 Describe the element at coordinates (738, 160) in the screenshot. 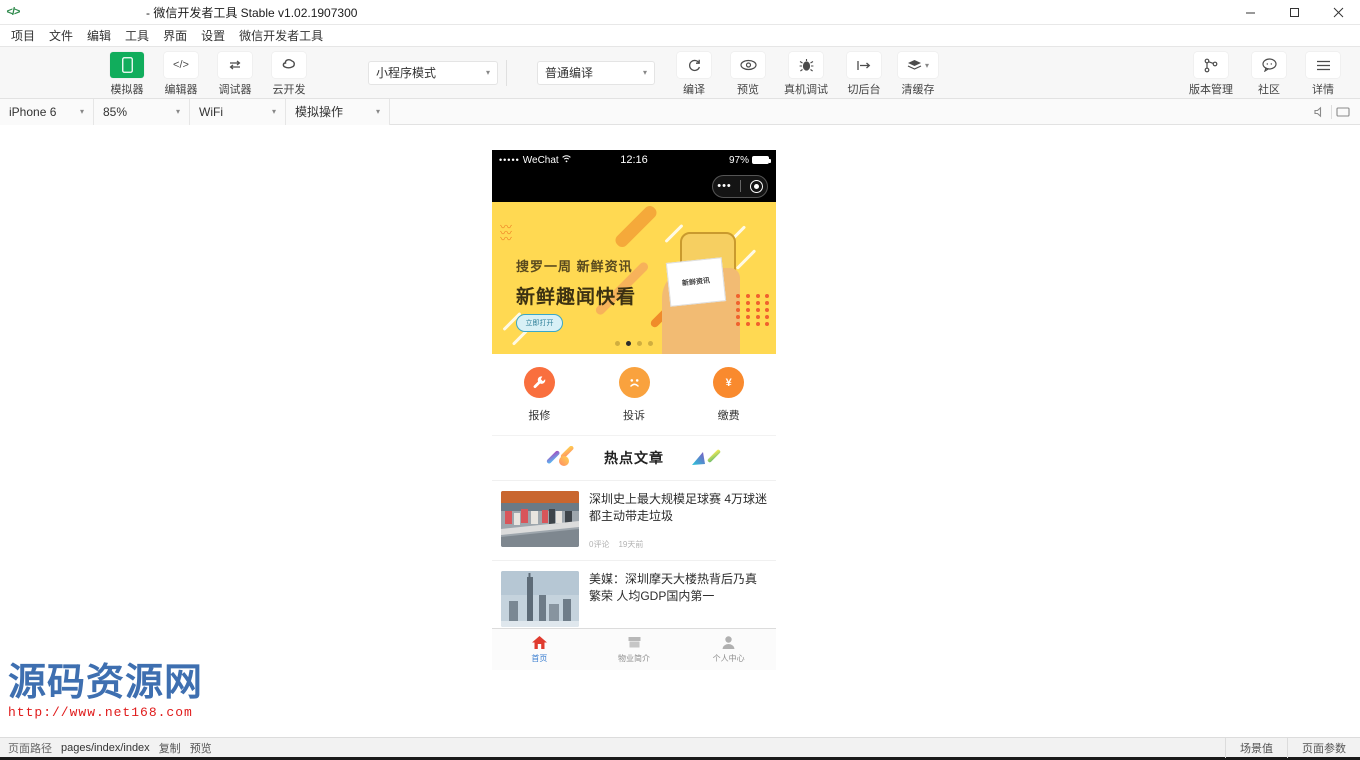

I see `battery-percent: 97%` at that location.